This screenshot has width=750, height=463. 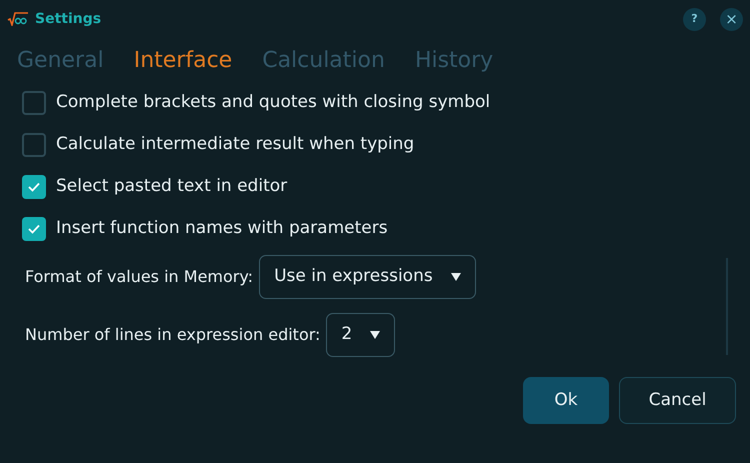 What do you see at coordinates (361, 335) in the screenshot?
I see `dropdown: 2` at bounding box center [361, 335].